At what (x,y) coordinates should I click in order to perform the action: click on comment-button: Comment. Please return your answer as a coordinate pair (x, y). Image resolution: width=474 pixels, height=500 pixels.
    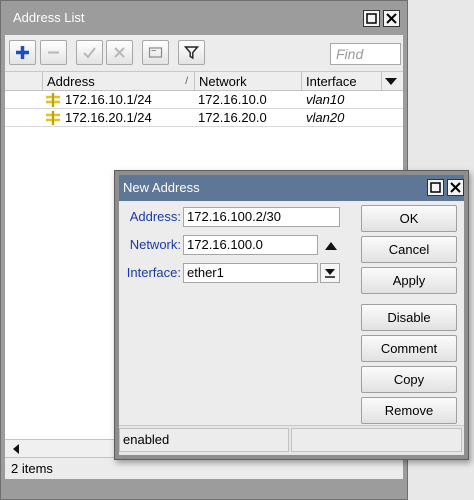
    Looking at the image, I should click on (409, 348).